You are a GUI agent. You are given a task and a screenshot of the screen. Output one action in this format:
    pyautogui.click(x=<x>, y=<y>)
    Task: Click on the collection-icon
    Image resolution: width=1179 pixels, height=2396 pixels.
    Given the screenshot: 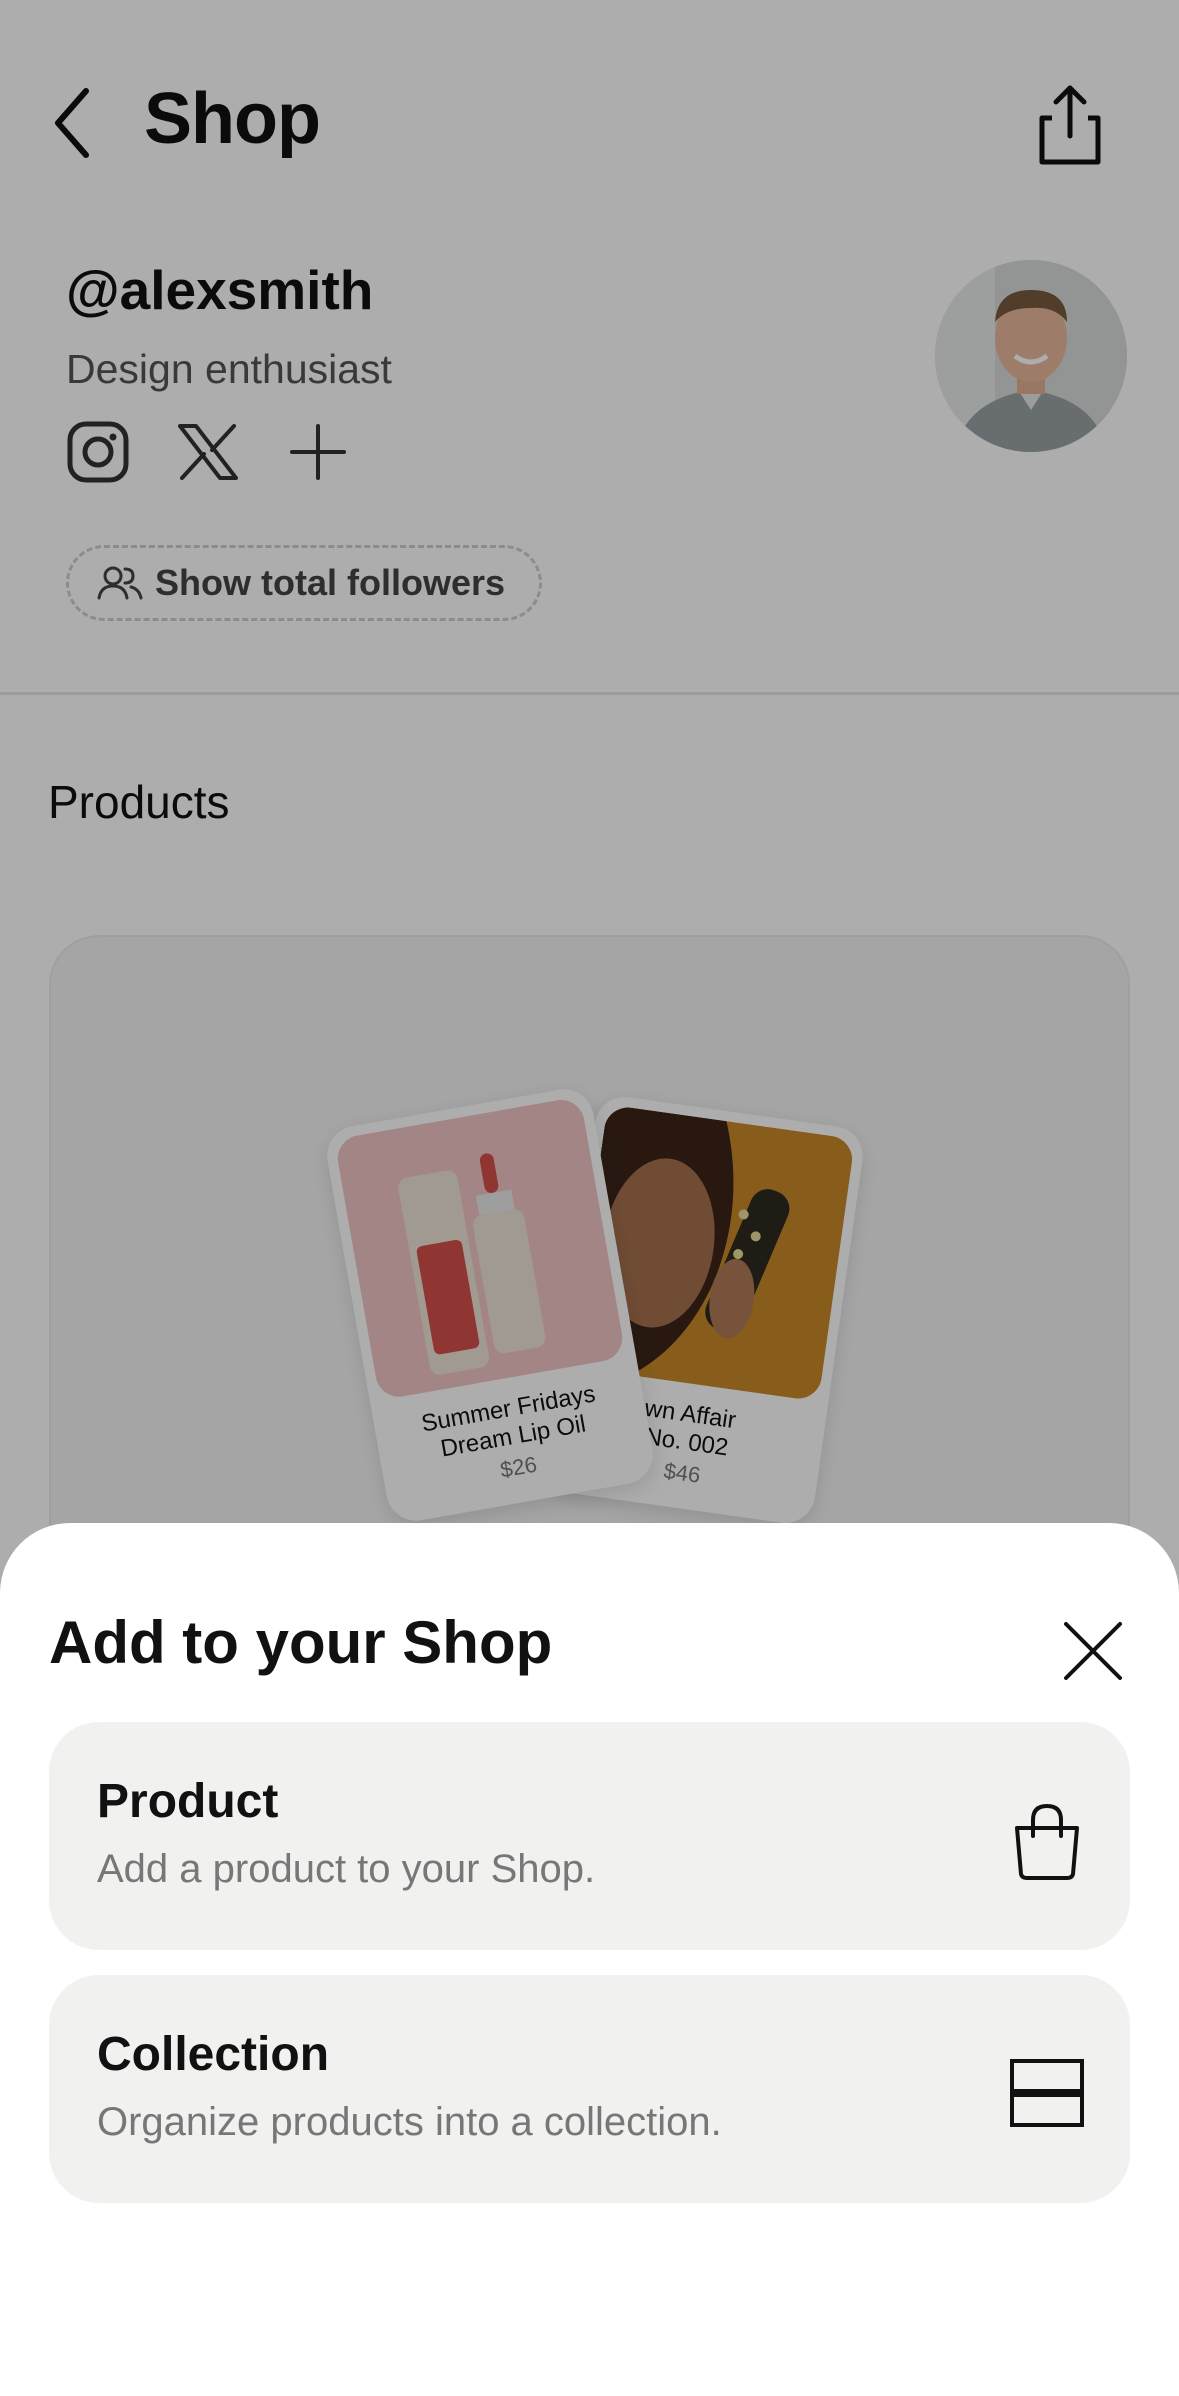 What is the action you would take?
    pyautogui.click(x=1047, y=2095)
    